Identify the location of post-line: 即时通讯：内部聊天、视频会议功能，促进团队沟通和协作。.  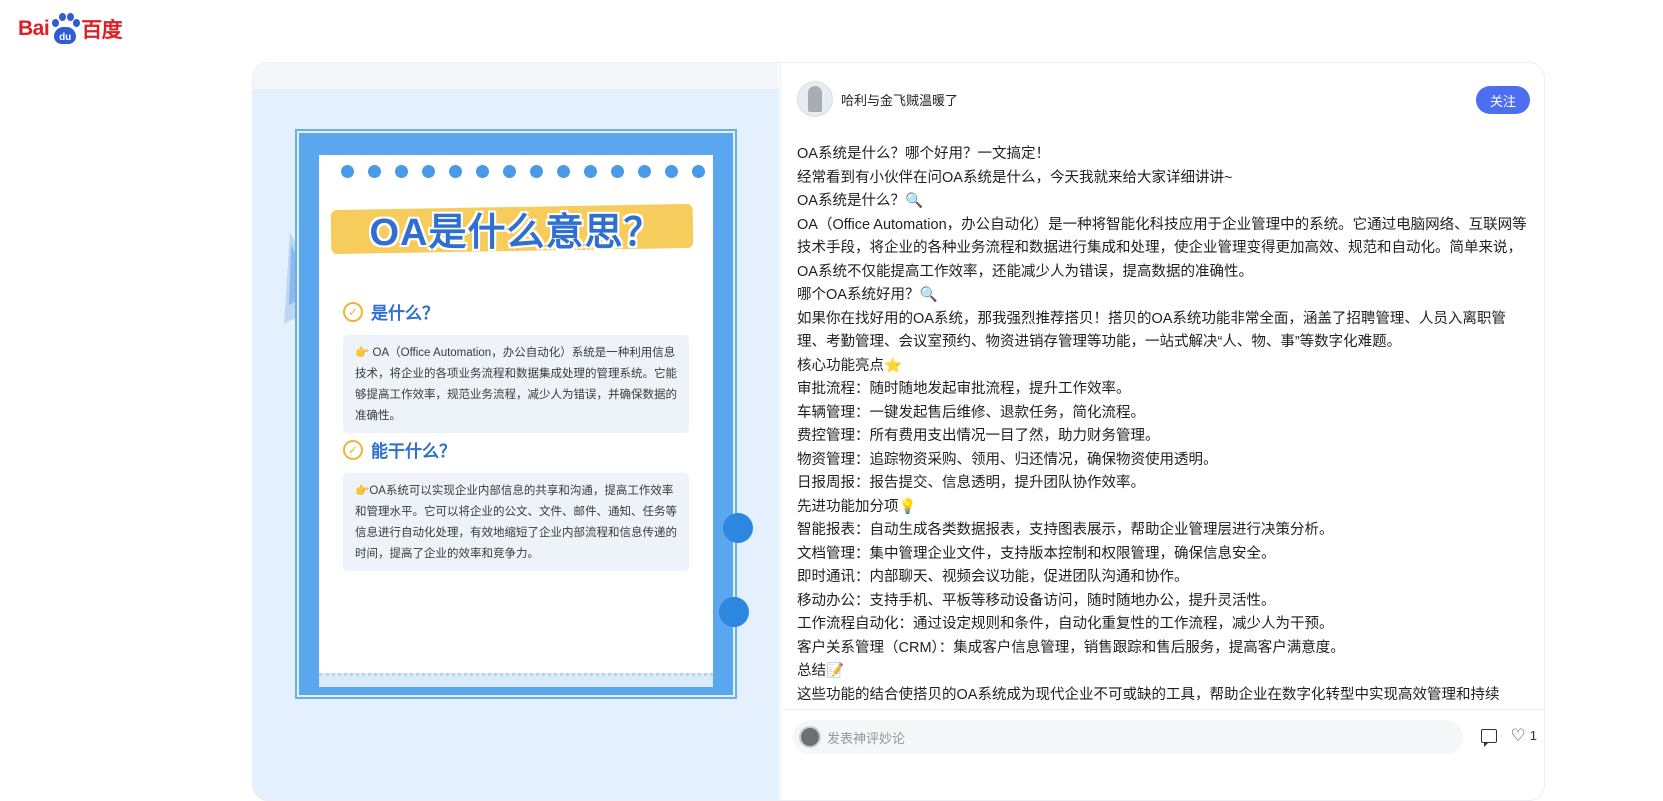
(993, 577).